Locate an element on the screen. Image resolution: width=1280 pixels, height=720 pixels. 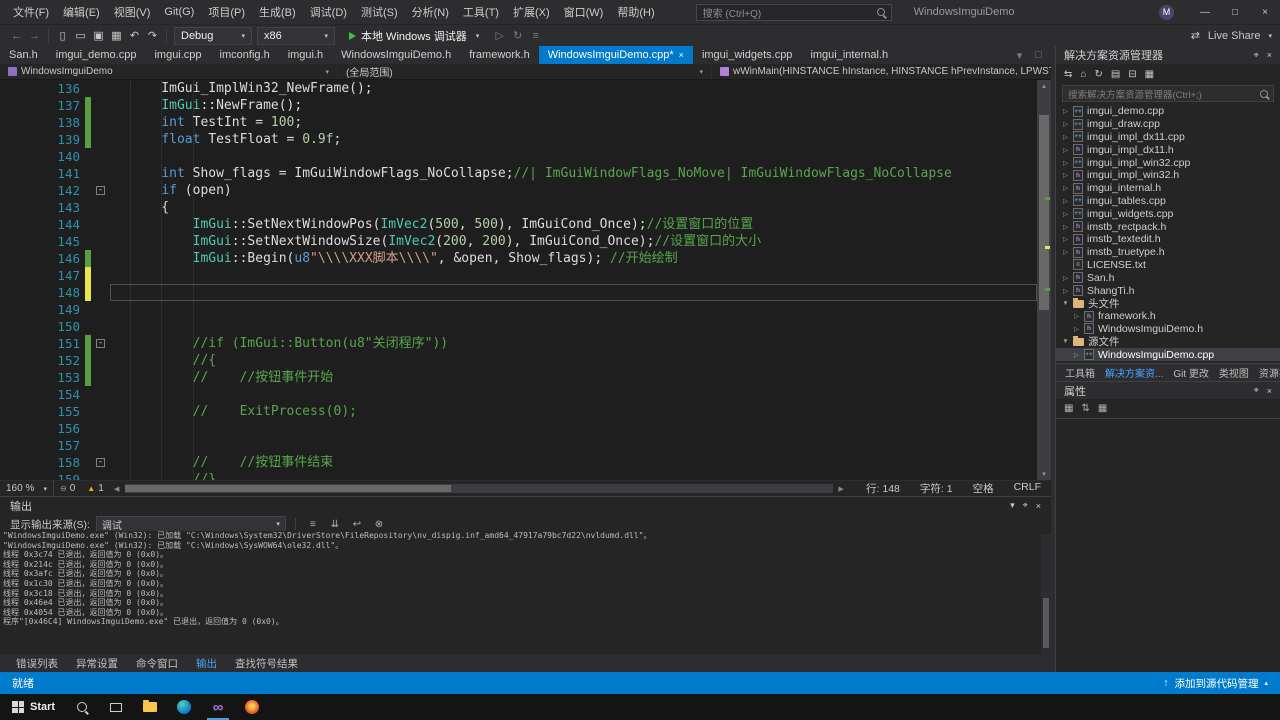
user-avatar: M is located at coordinates (1166, 12).